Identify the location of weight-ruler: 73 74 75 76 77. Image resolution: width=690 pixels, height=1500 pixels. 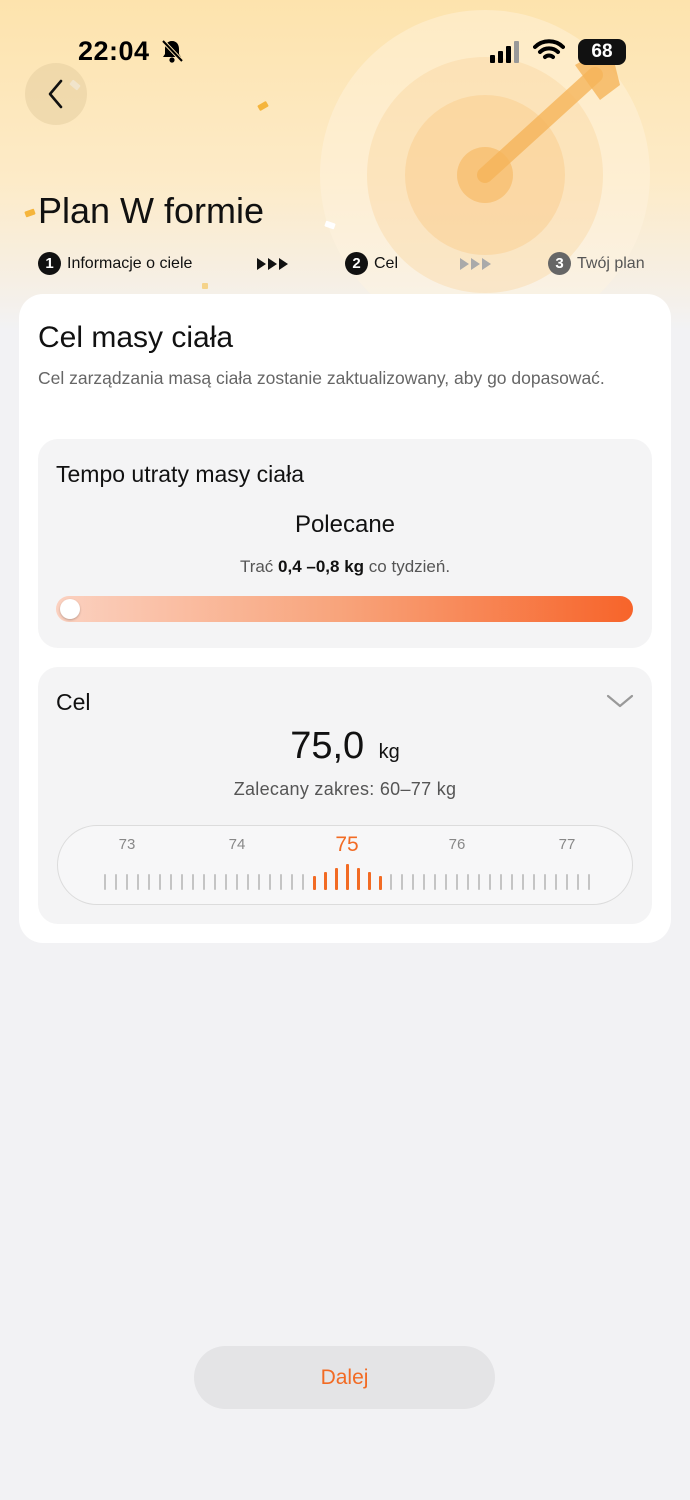
(345, 865).